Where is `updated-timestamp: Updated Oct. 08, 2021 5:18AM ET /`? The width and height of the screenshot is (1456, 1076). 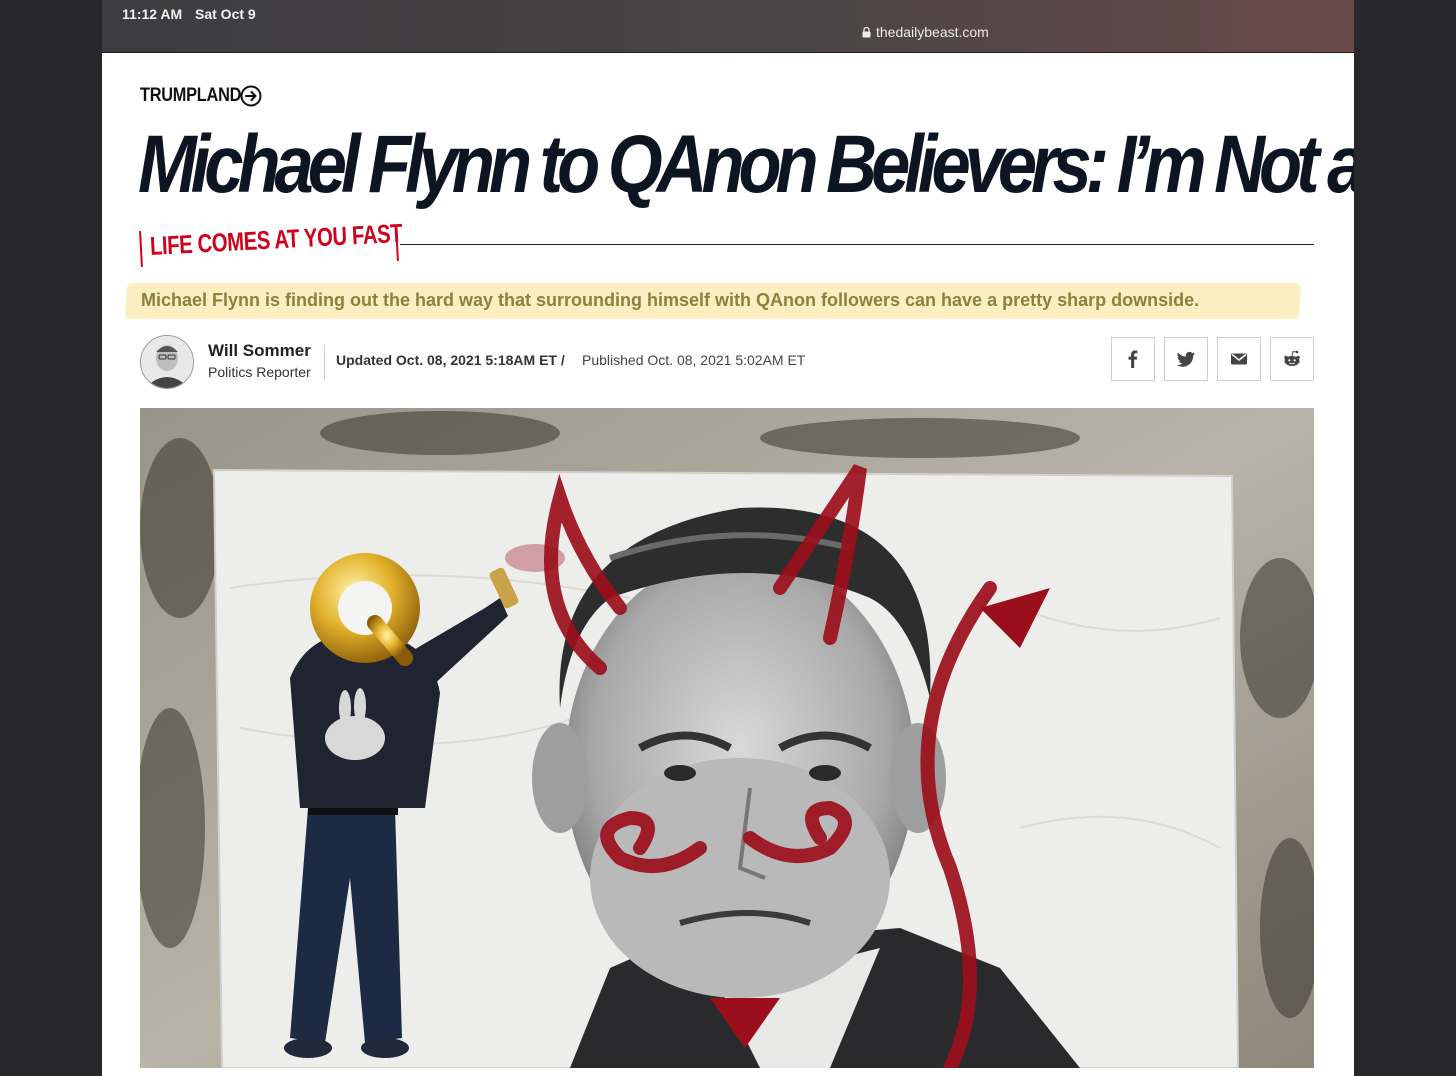
updated-timestamp: Updated Oct. 08, 2021 5:18AM ET / is located at coordinates (450, 360).